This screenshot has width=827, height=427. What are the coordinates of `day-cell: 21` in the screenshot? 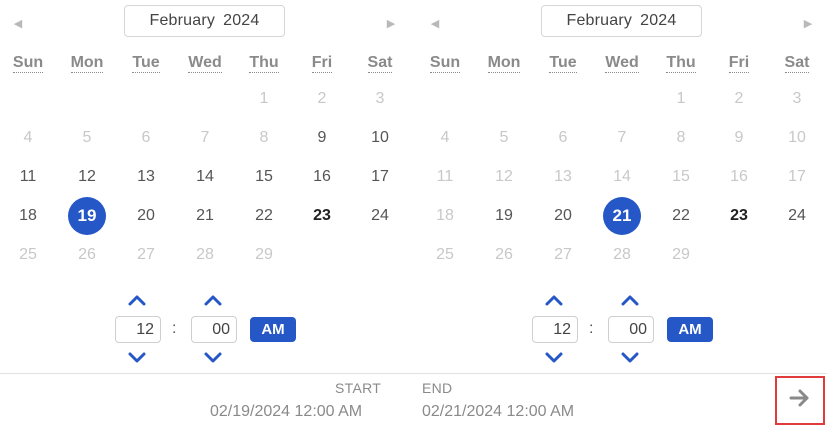 It's located at (205, 216).